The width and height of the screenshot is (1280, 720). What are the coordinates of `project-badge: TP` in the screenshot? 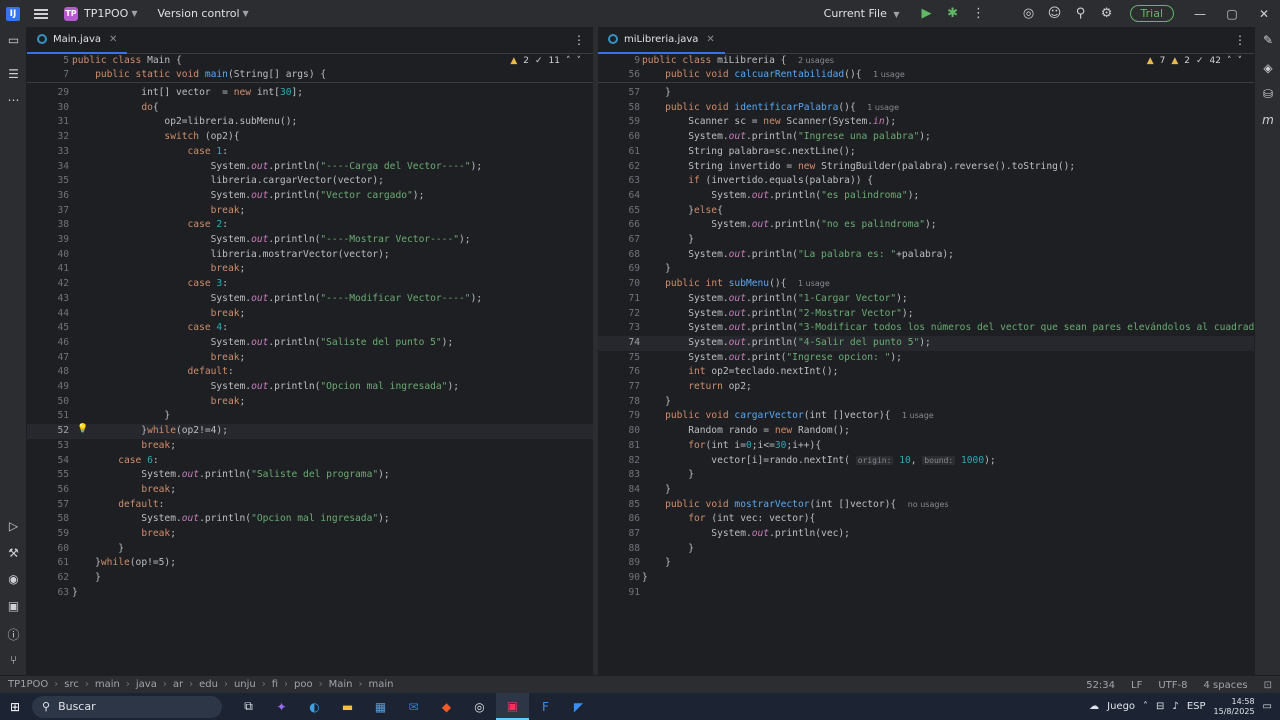 It's located at (71, 13).